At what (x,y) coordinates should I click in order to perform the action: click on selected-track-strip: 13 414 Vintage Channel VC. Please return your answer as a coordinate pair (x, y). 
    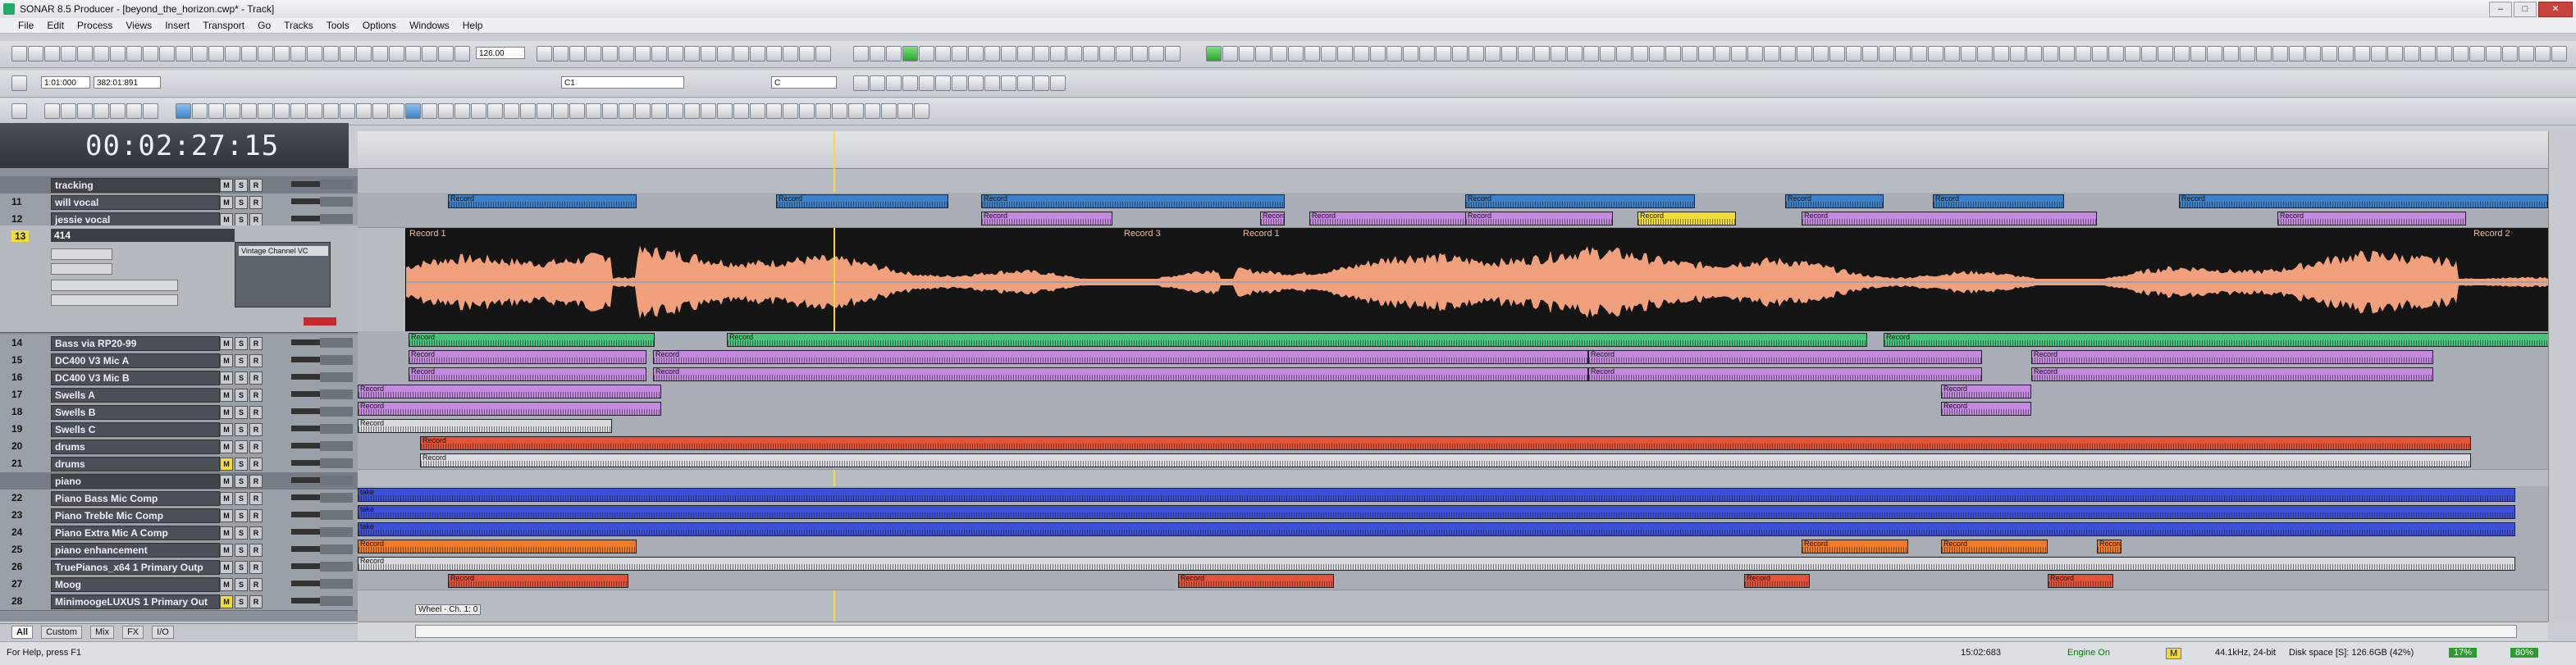
    Looking at the image, I should click on (179, 279).